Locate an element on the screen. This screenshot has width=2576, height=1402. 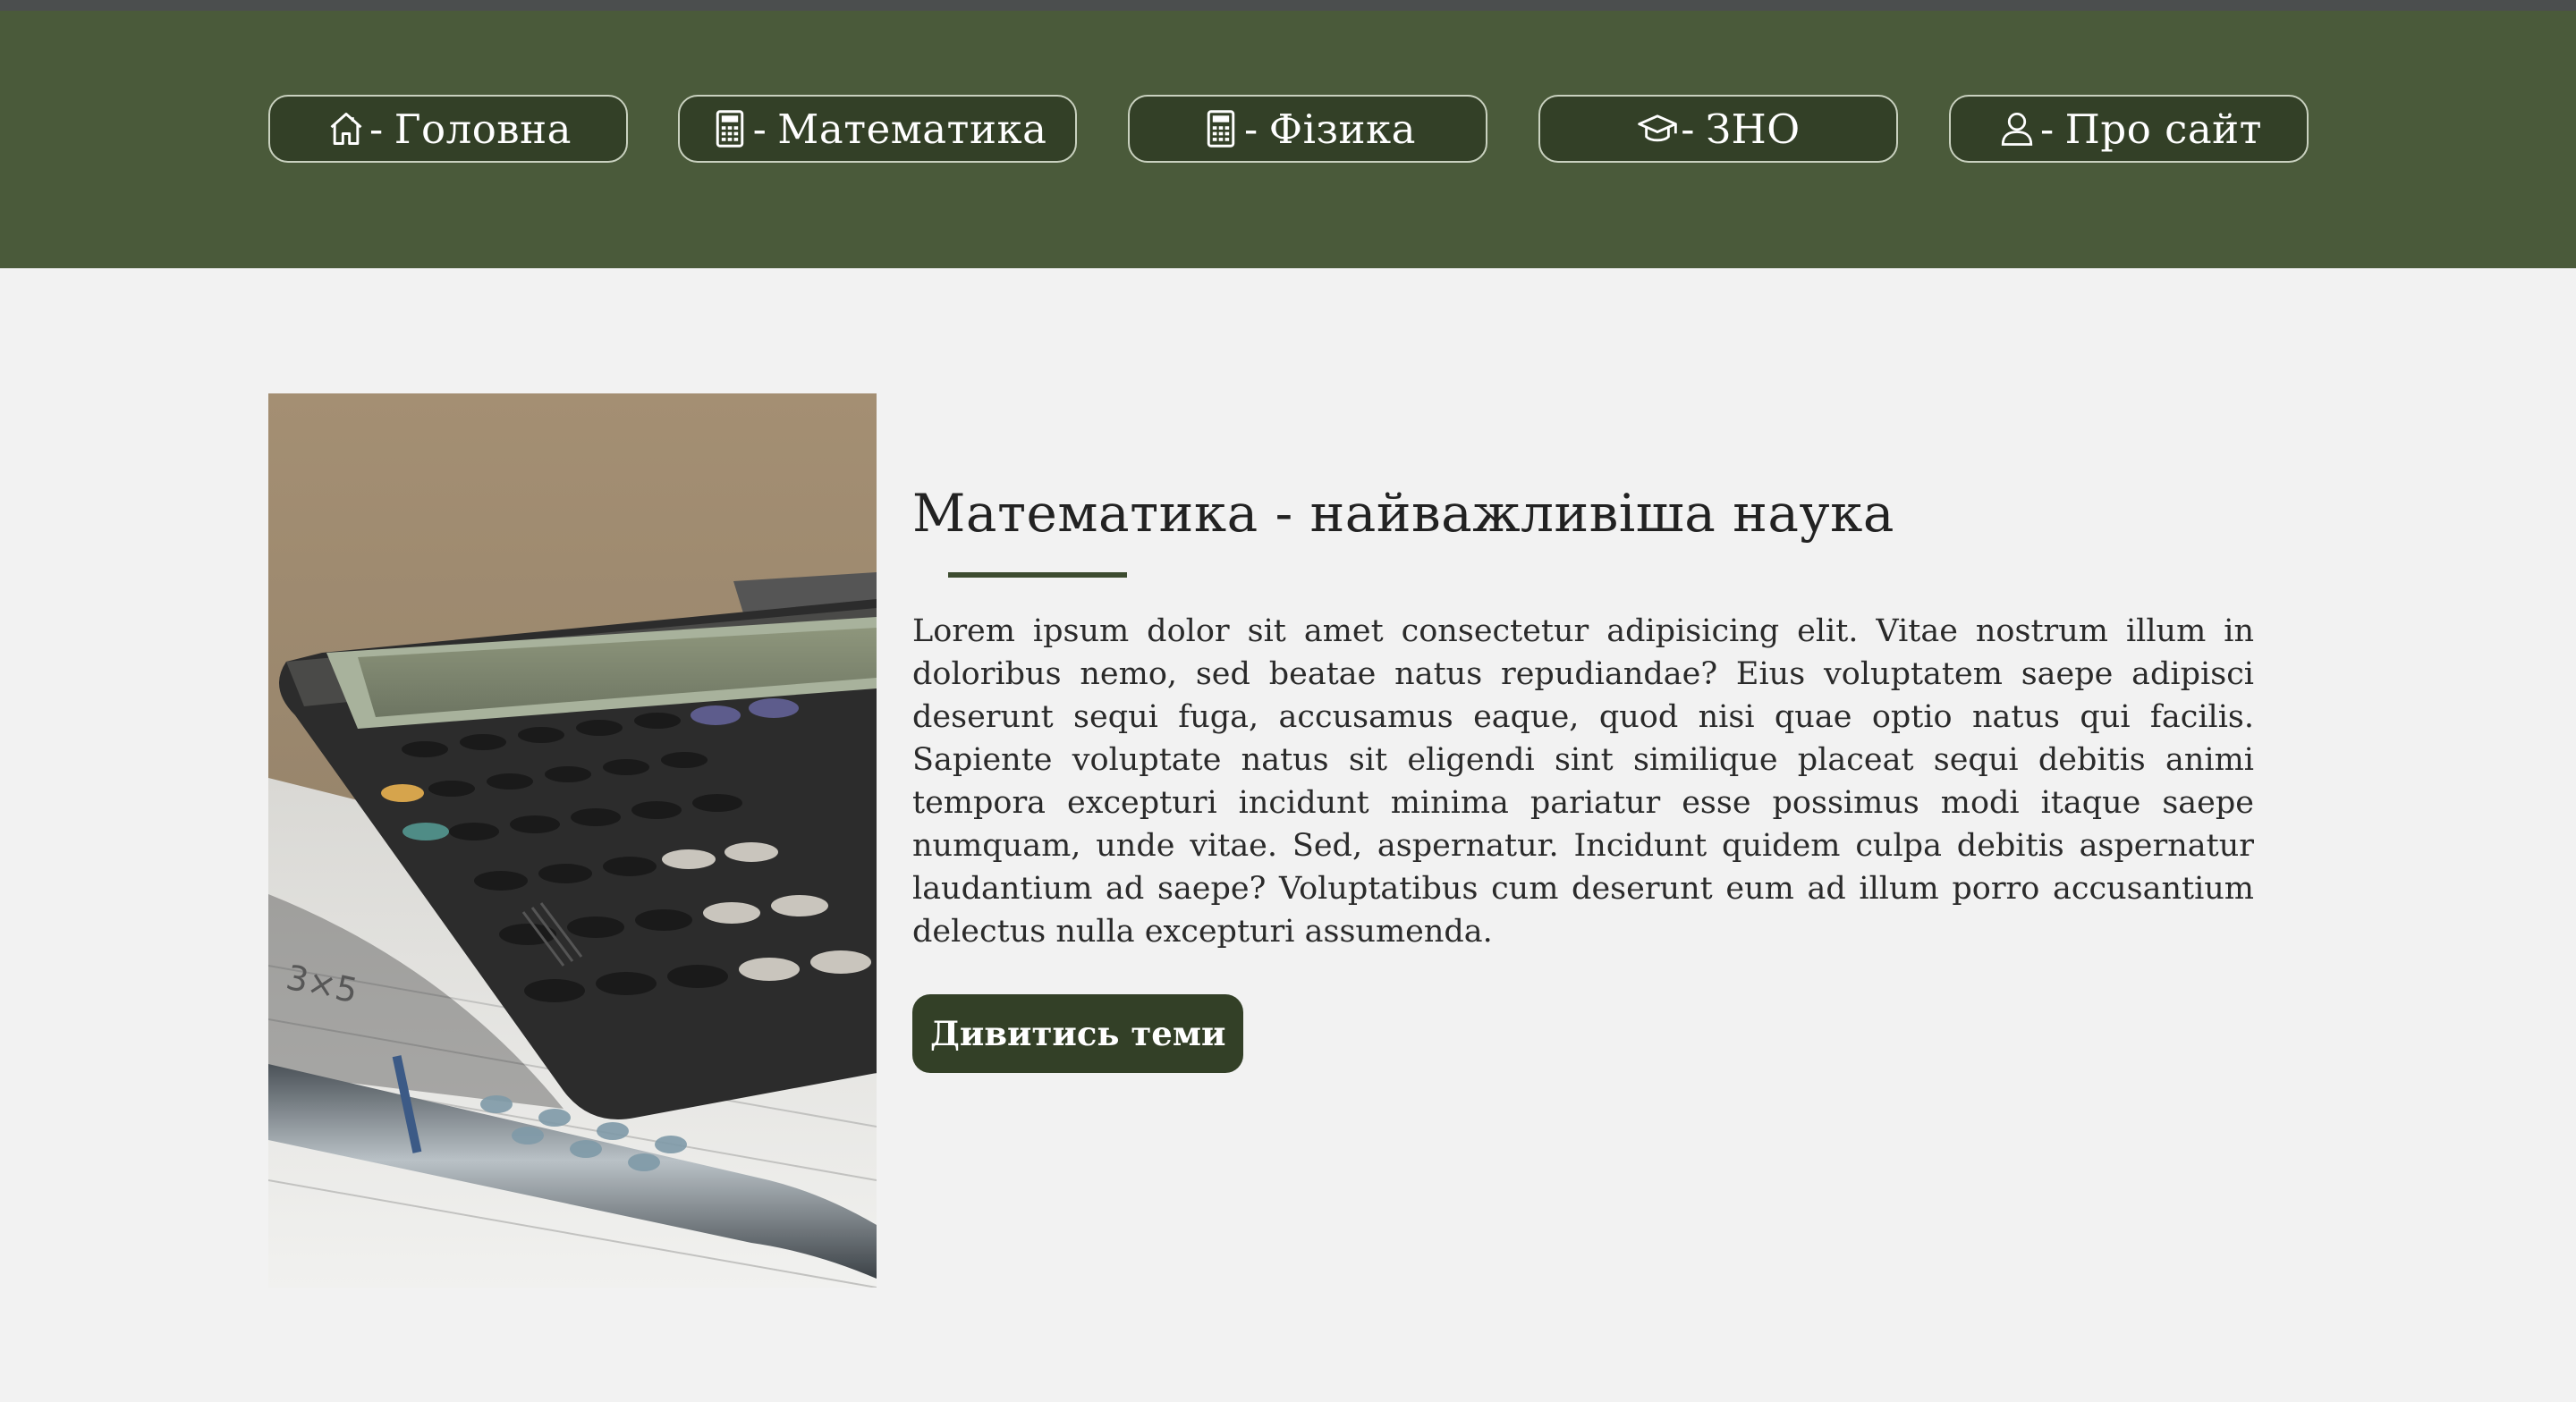
nav-math-button: - Математика is located at coordinates (877, 129).